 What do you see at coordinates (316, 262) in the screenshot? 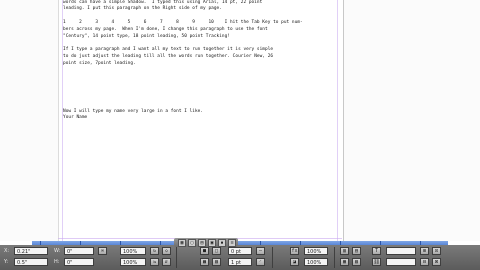
I see `tint-field: 100%` at bounding box center [316, 262].